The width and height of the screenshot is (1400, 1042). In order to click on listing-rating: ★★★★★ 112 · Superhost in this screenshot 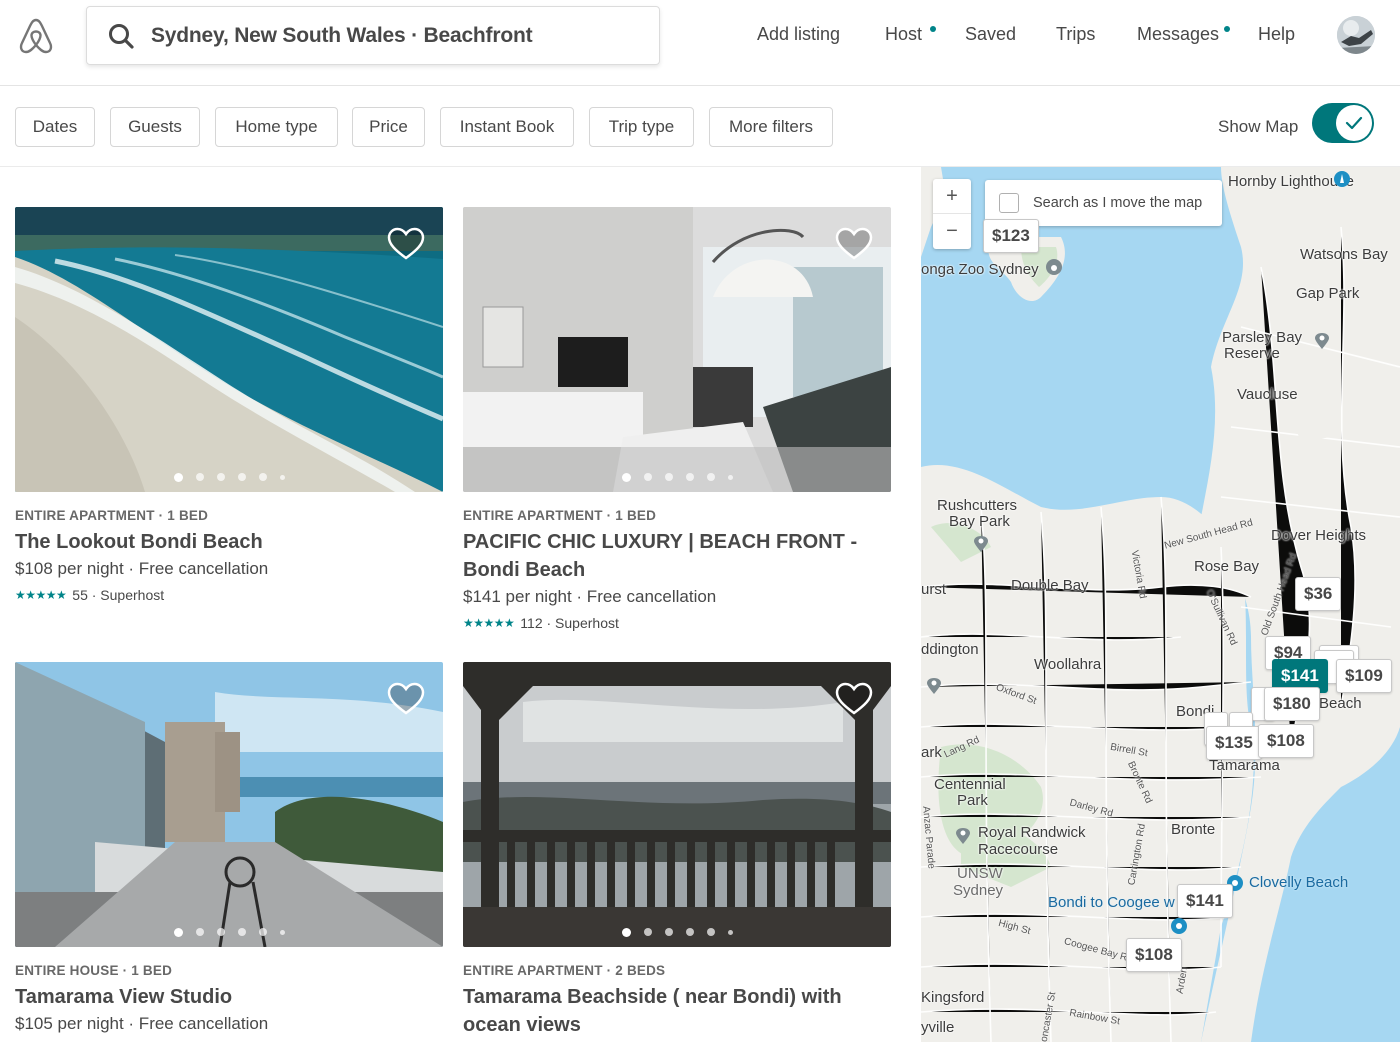, I will do `click(541, 623)`.